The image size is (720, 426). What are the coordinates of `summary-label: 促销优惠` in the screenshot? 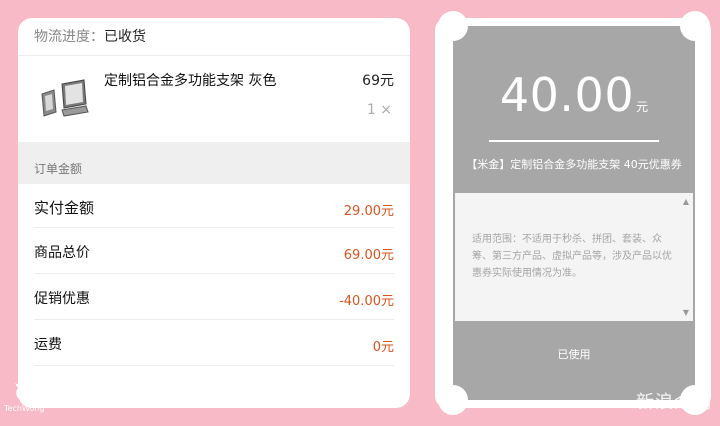 It's located at (62, 299).